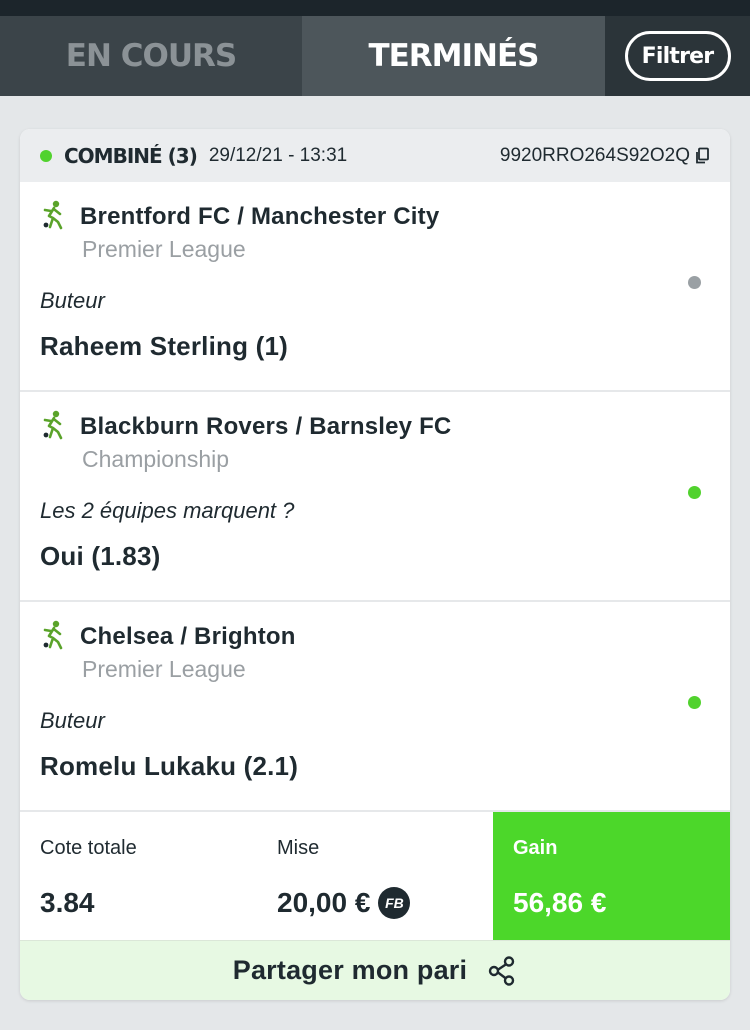 This screenshot has height=1030, width=750. I want to click on bet-status-dot, so click(46, 155).